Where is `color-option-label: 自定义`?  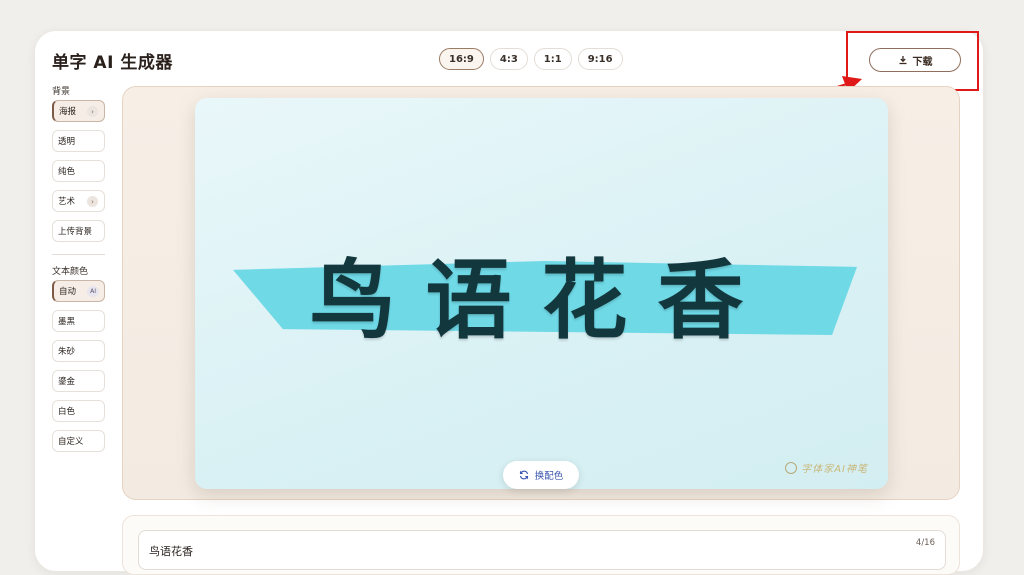 color-option-label: 自定义 is located at coordinates (71, 442).